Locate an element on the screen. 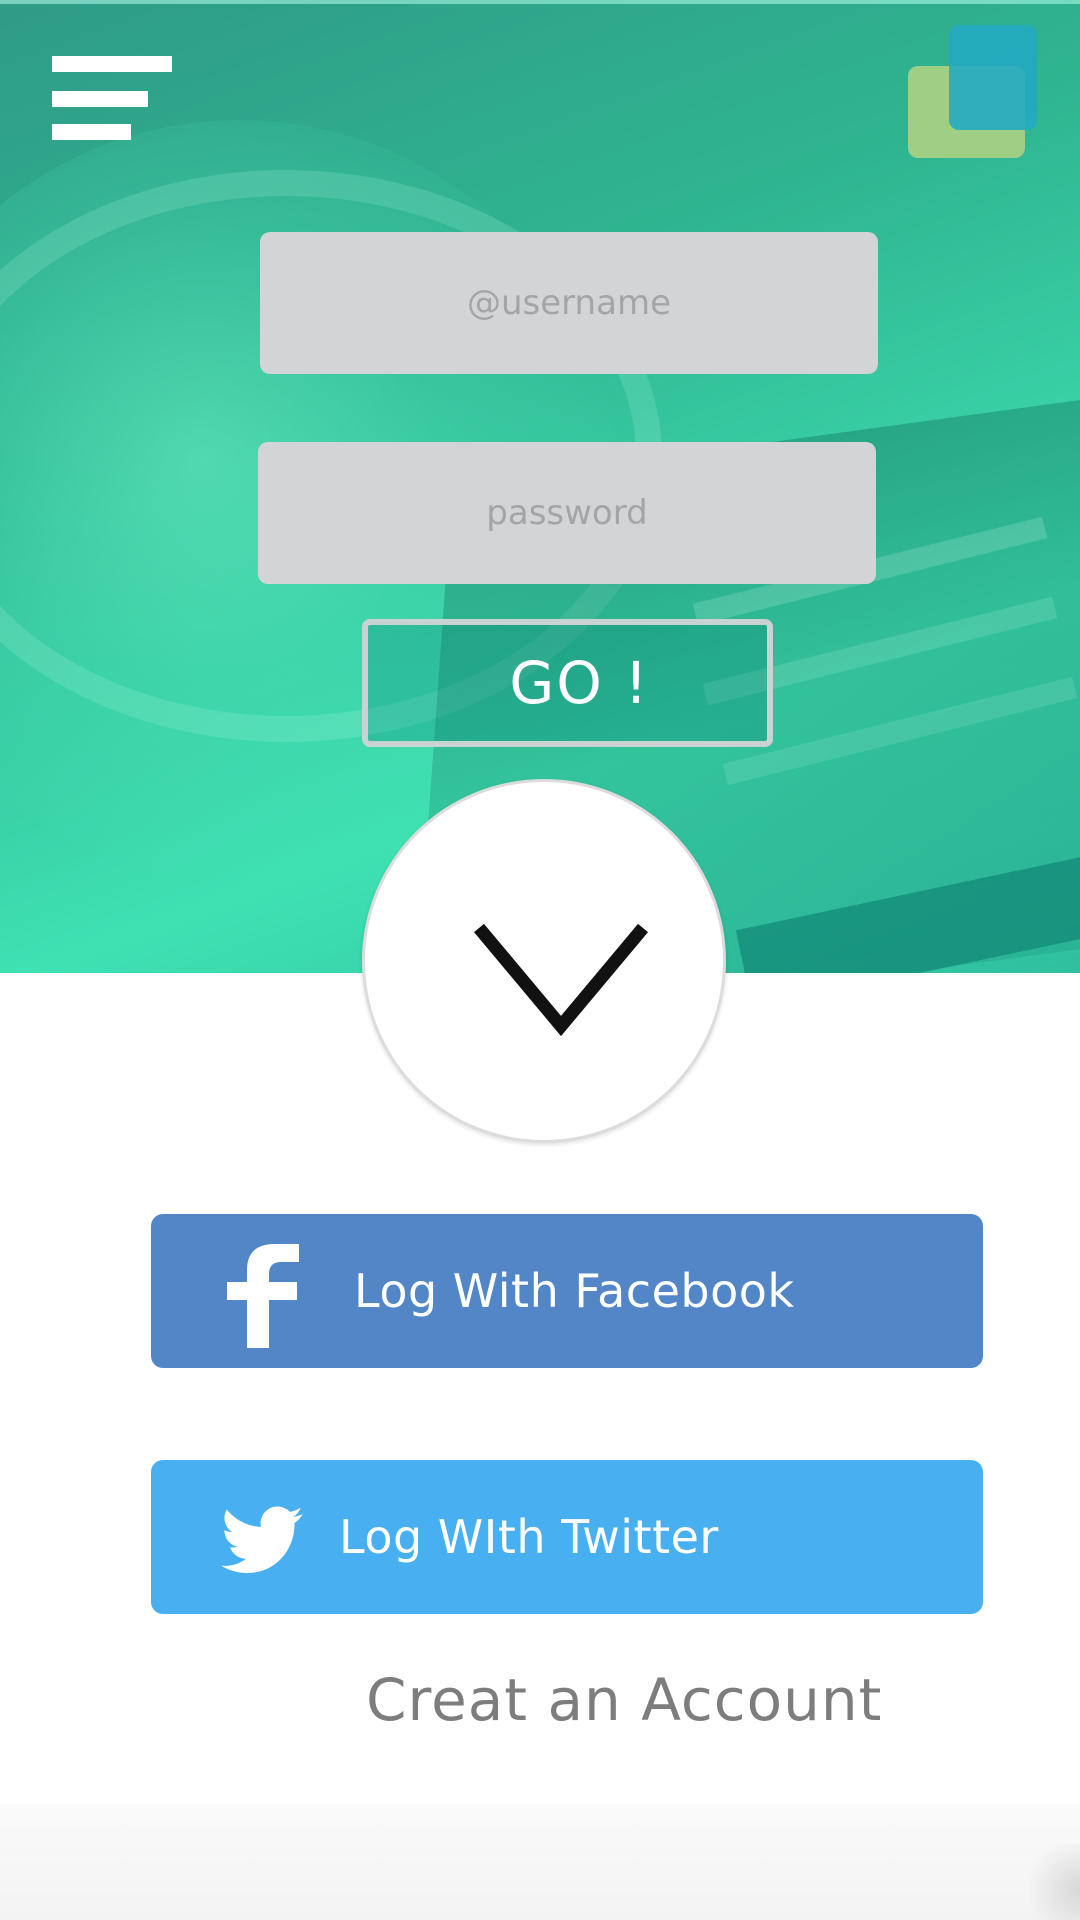 The image size is (1080, 1920). twitter-icon is located at coordinates (262, 1540).